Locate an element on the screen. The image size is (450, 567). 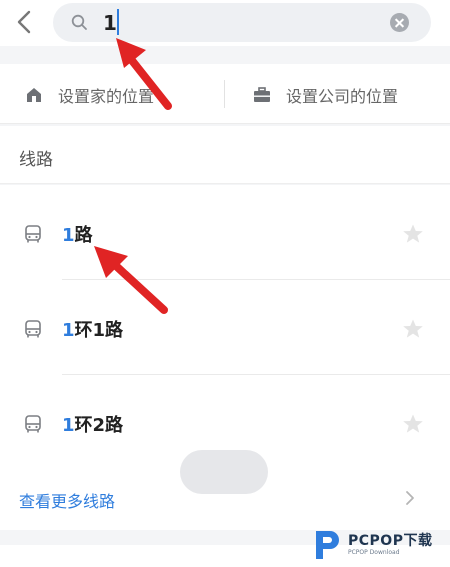
set-home-label: 设置家的位置 is located at coordinates (106, 96).